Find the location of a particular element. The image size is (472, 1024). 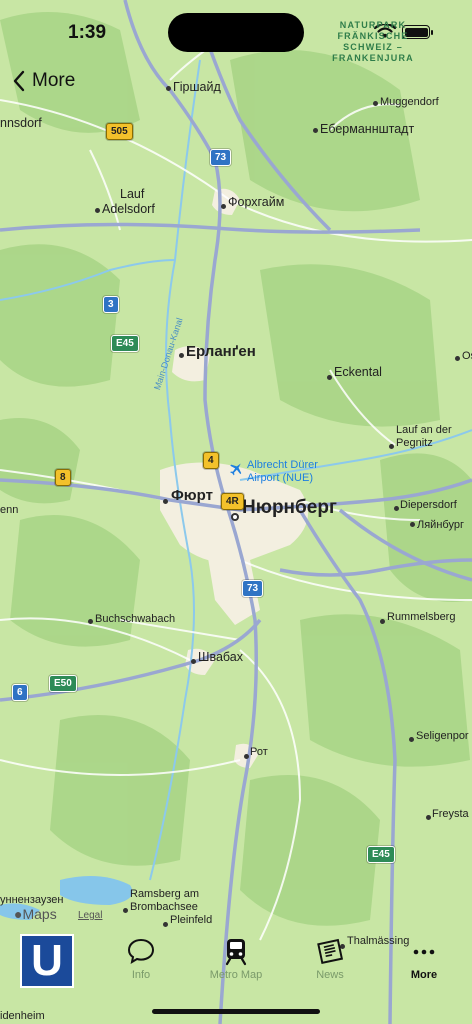

place-schwabach: Швабах is located at coordinates (220, 657).